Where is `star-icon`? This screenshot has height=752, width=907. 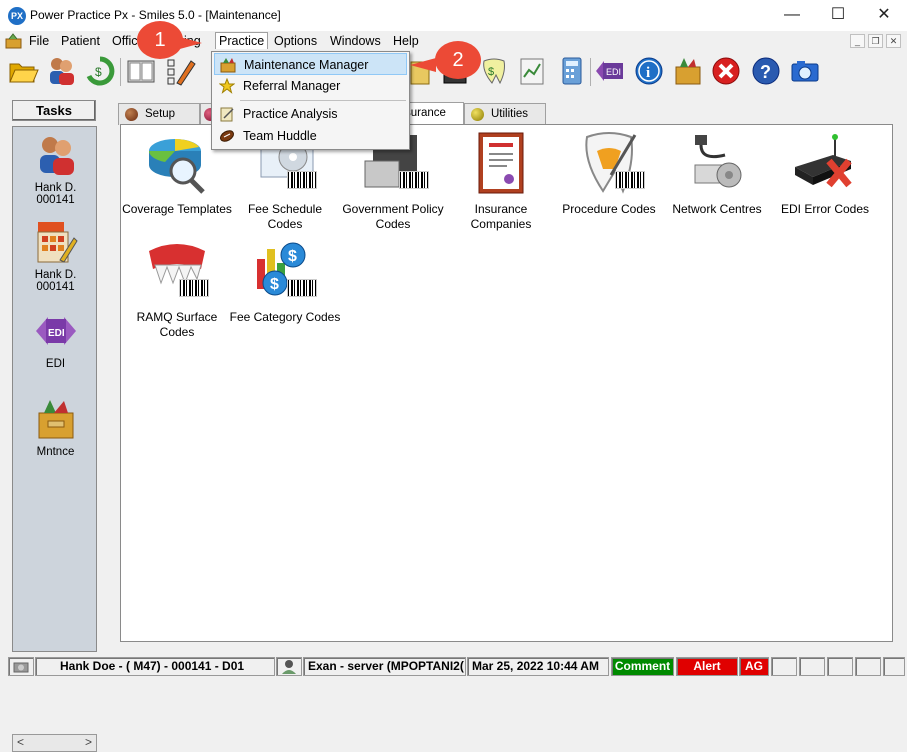
star-icon is located at coordinates (227, 86).